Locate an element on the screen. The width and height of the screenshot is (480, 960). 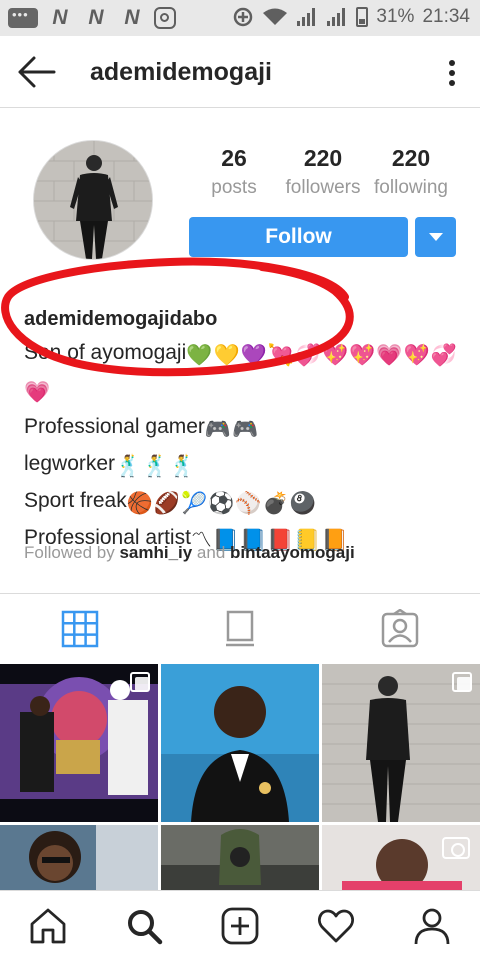
avatar is located at coordinates (93, 200).